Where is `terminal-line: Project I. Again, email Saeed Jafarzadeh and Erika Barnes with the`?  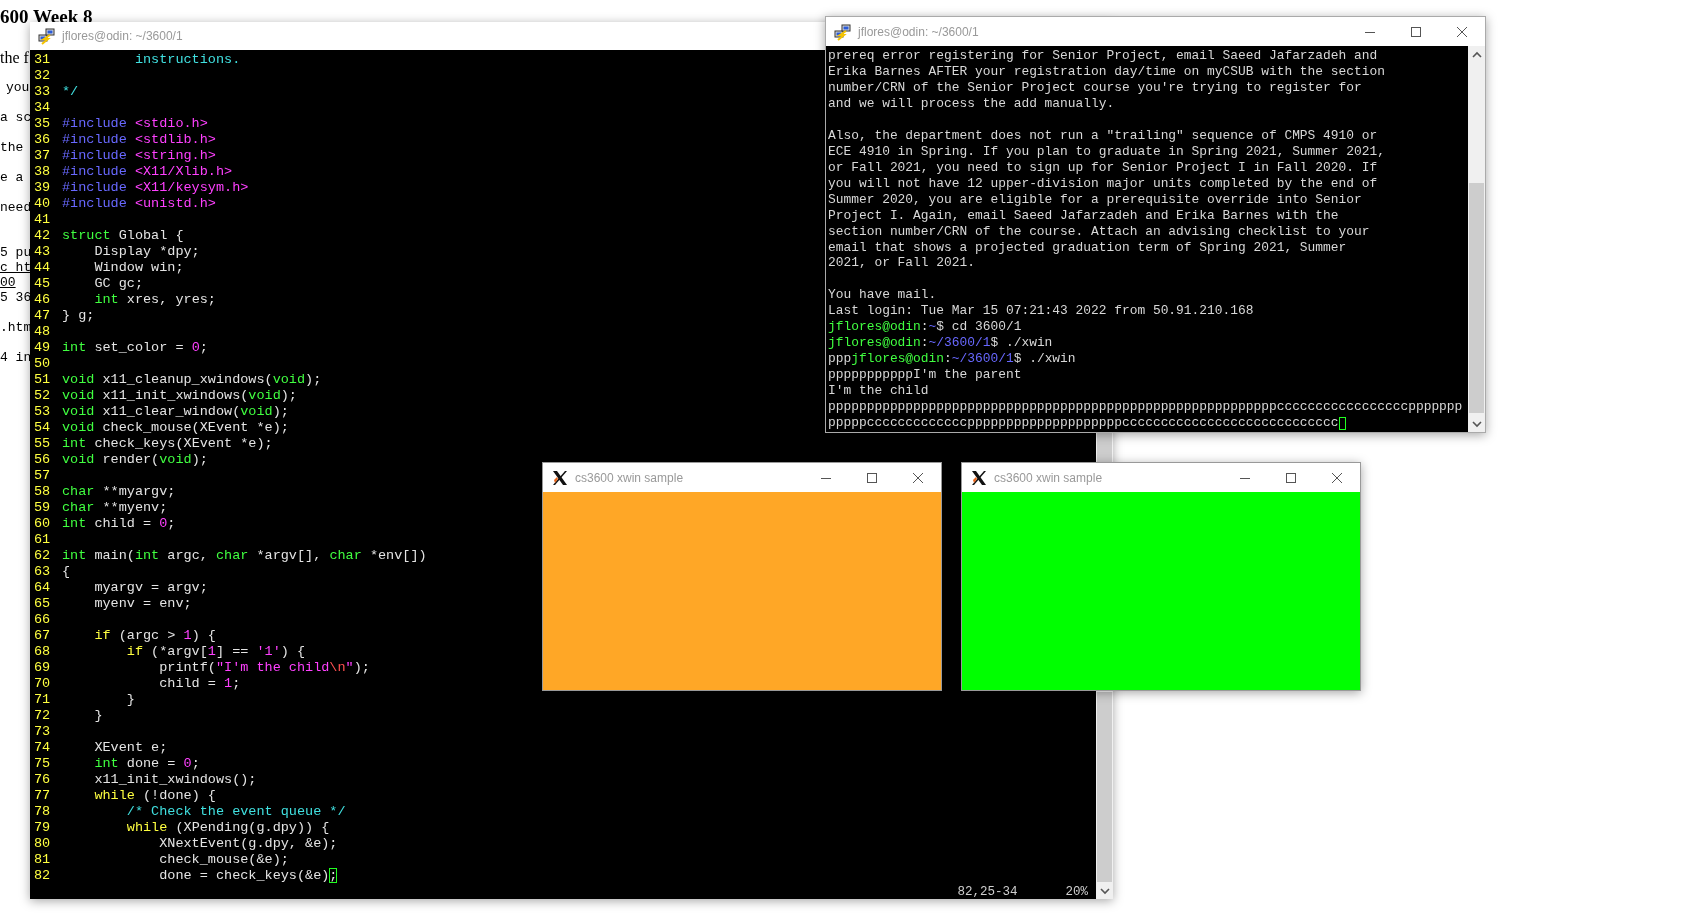 terminal-line: Project I. Again, email Saeed Jafarzadeh and Erika Barnes with the is located at coordinates (1083, 216).